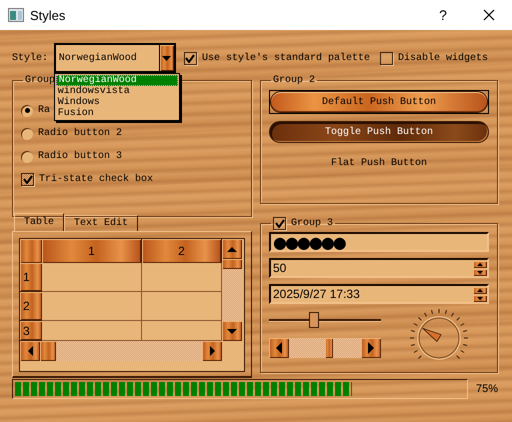 The height and width of the screenshot is (422, 512). What do you see at coordinates (116, 113) in the screenshot?
I see `dropdown-option: Fusion` at bounding box center [116, 113].